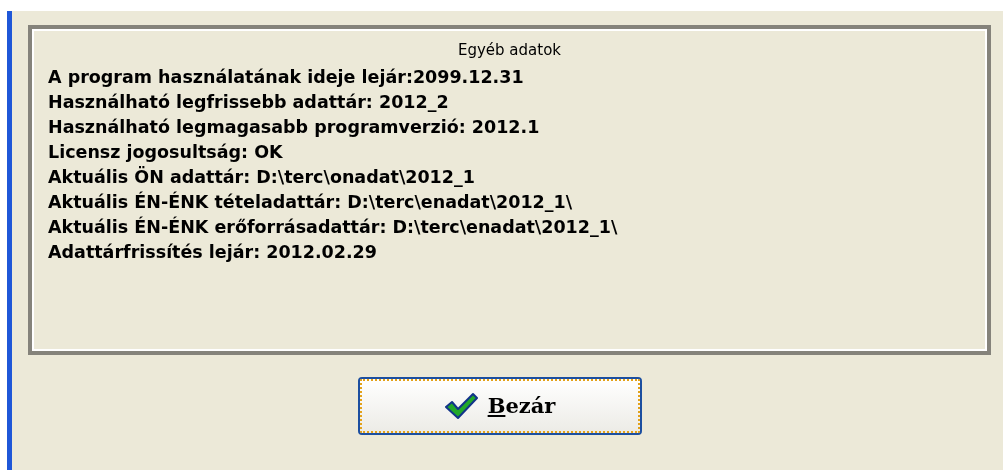 This screenshot has height=470, width=1003. What do you see at coordinates (166, 152) in the screenshot?
I see `info-line: Licensz jogosultság: OK` at bounding box center [166, 152].